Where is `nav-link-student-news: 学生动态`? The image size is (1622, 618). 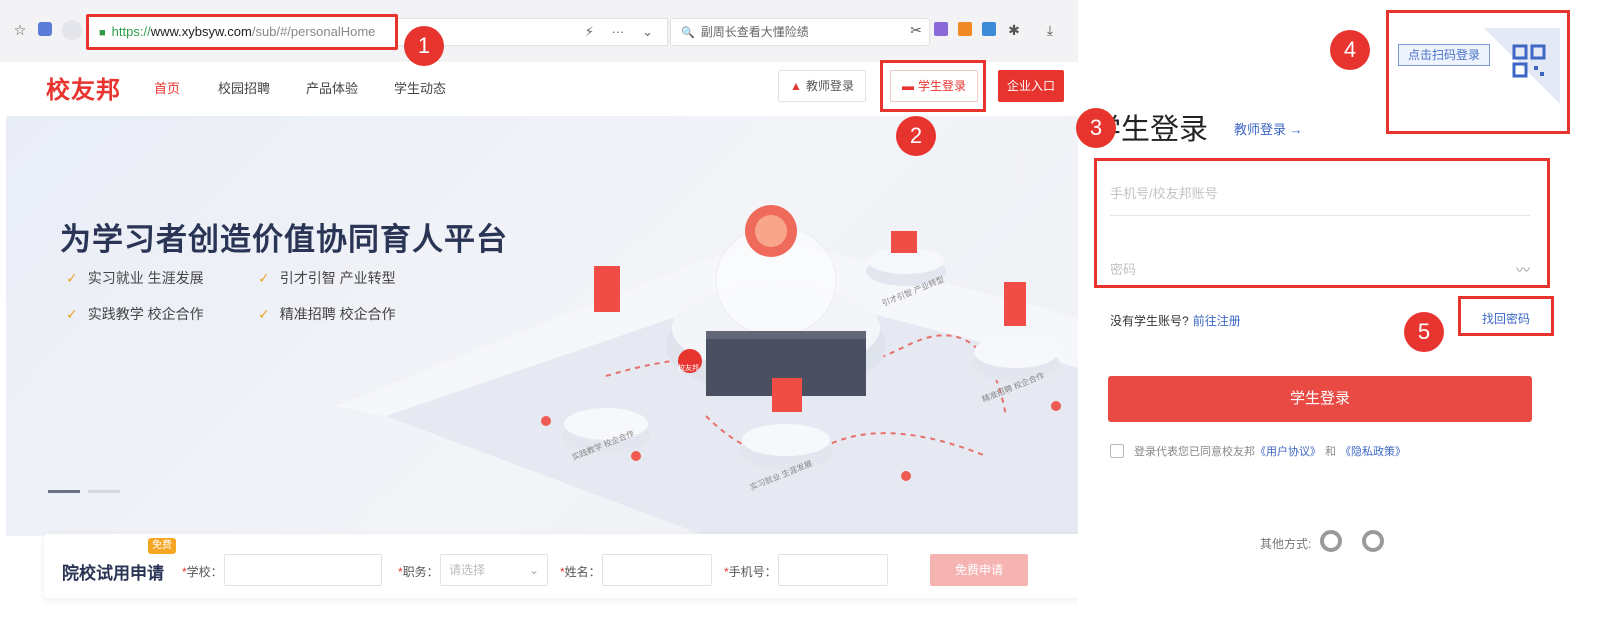
nav-link-student-news: 学生动态 is located at coordinates (420, 87).